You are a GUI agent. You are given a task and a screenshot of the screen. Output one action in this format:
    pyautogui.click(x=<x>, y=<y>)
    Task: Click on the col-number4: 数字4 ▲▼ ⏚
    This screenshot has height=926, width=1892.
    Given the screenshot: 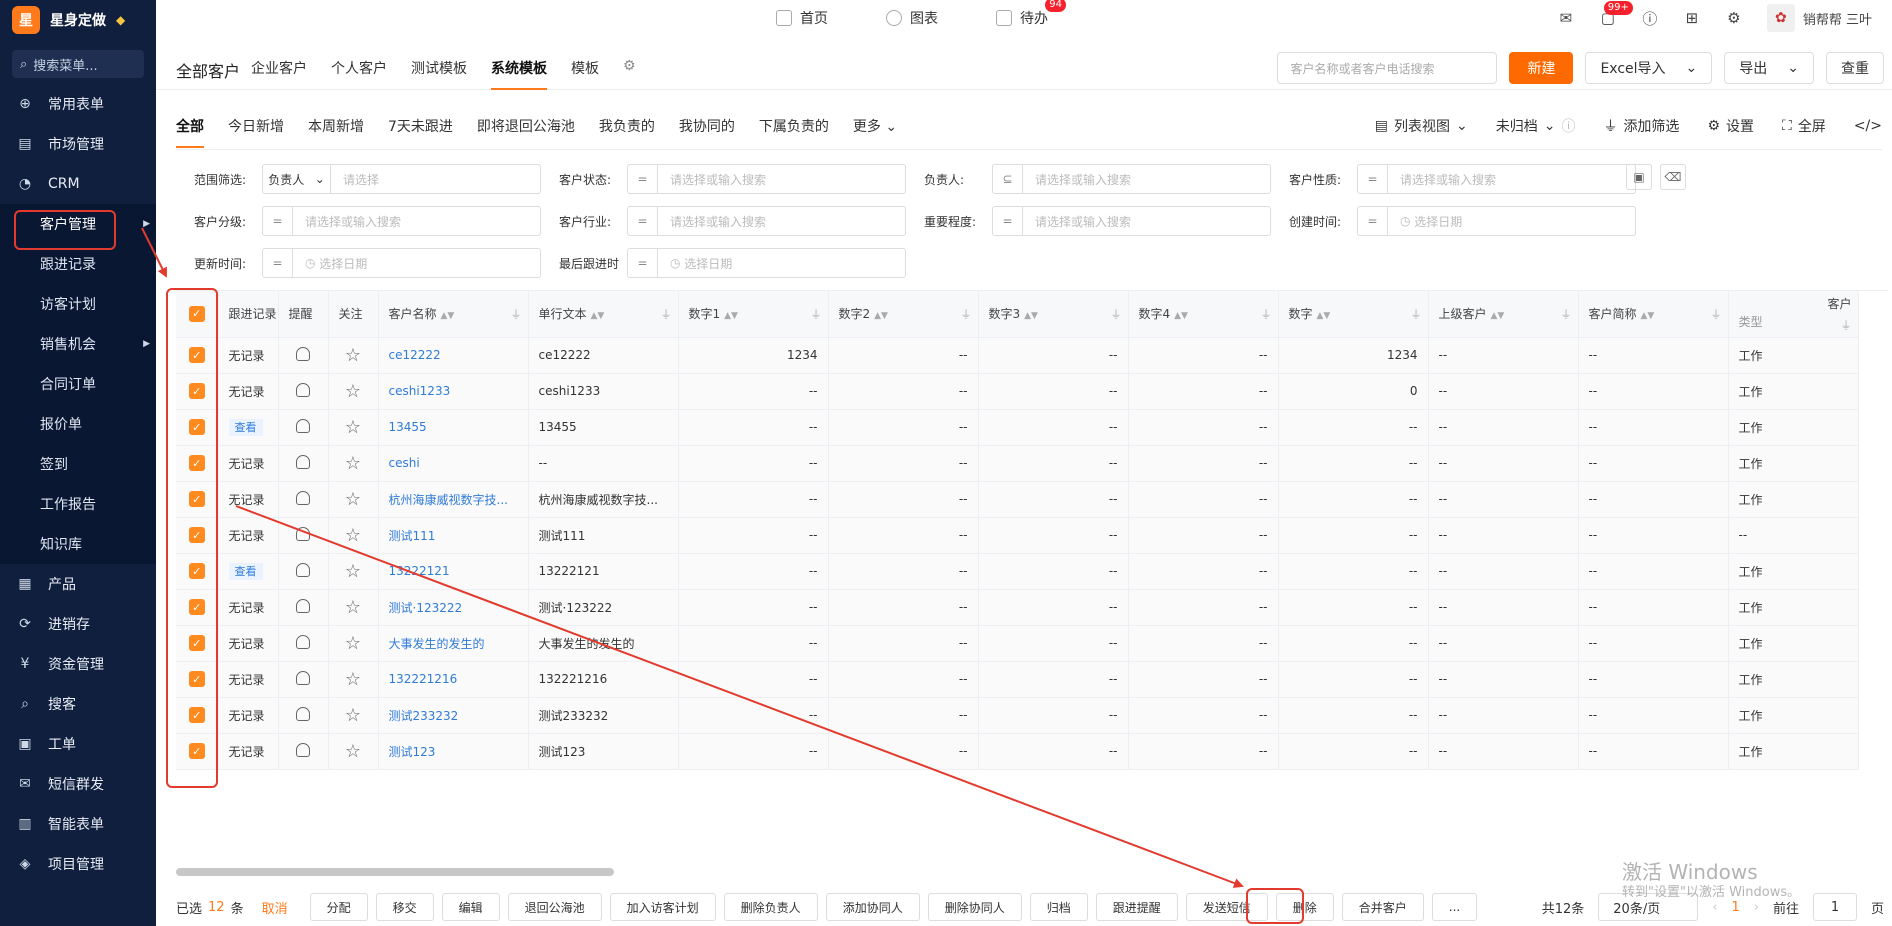 What is the action you would take?
    pyautogui.click(x=1203, y=314)
    